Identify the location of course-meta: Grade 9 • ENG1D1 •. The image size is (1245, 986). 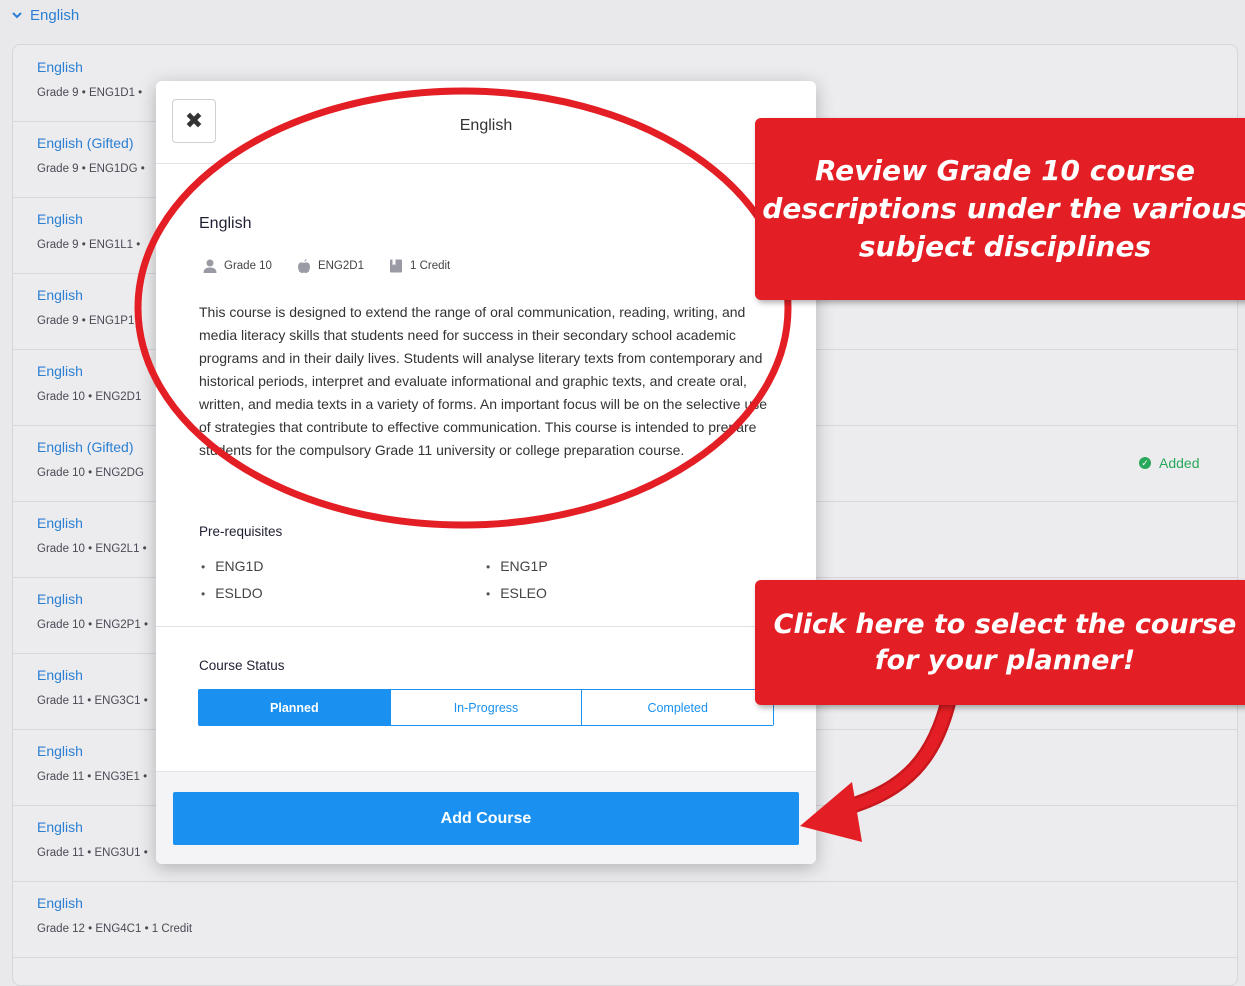
(90, 93).